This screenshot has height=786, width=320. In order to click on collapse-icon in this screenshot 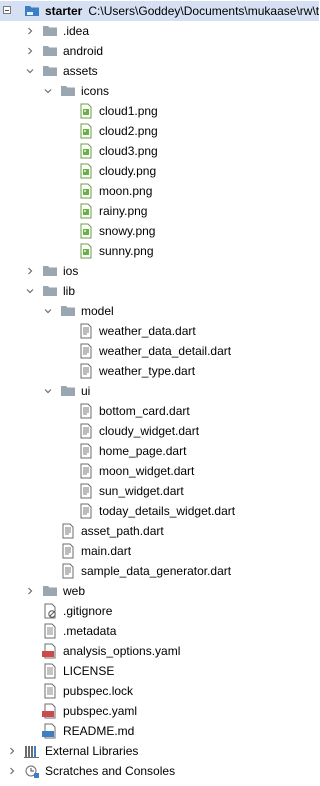, I will do `click(7, 10)`.